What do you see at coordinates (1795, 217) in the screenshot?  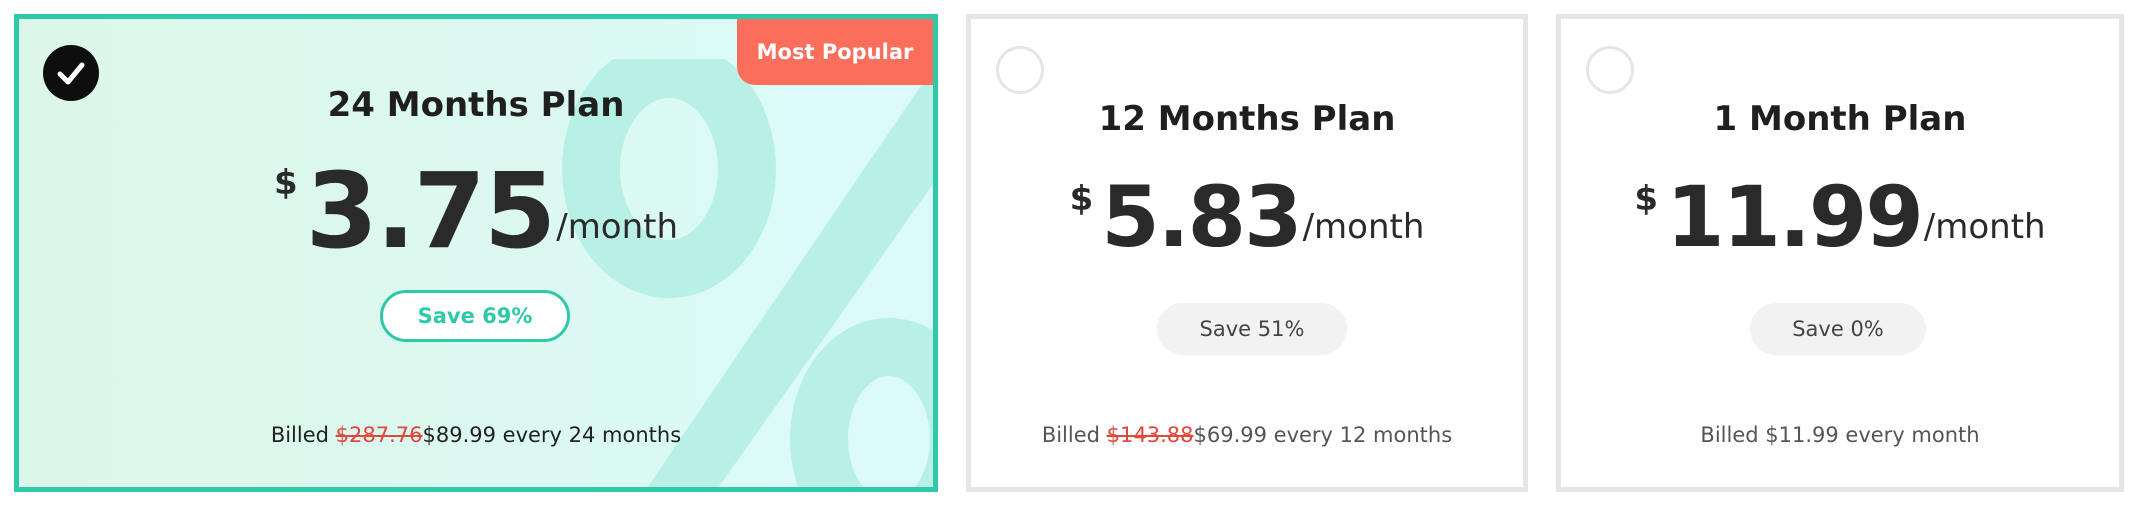 I see `price-amount: 11.99` at bounding box center [1795, 217].